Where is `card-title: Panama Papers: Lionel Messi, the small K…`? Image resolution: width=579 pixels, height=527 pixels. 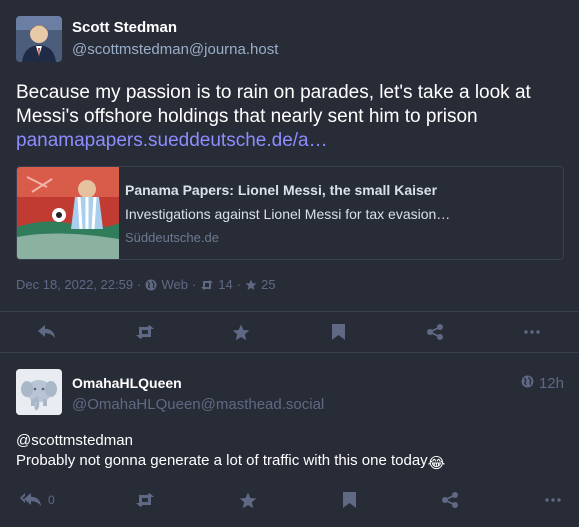
card-title: Panama Papers: Lionel Messi, the small K… is located at coordinates (281, 190).